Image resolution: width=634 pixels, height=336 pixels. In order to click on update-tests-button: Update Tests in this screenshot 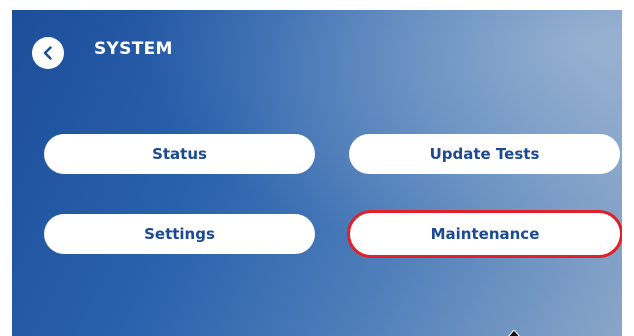, I will do `click(484, 154)`.